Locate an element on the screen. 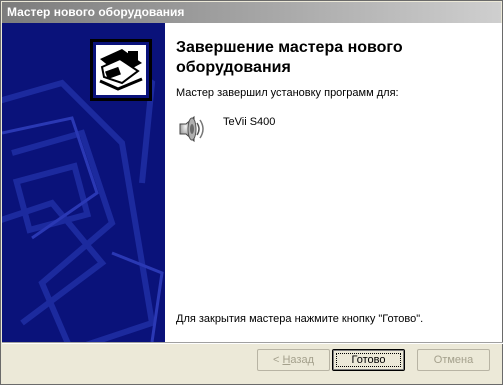 The image size is (503, 385). finish-button: Готово is located at coordinates (368, 360).